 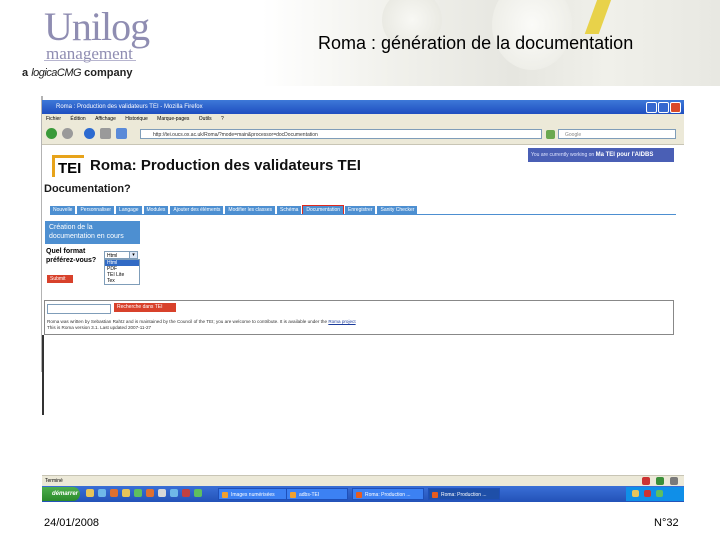 What do you see at coordinates (61, 494) in the screenshot?
I see `start-button: démarrer` at bounding box center [61, 494].